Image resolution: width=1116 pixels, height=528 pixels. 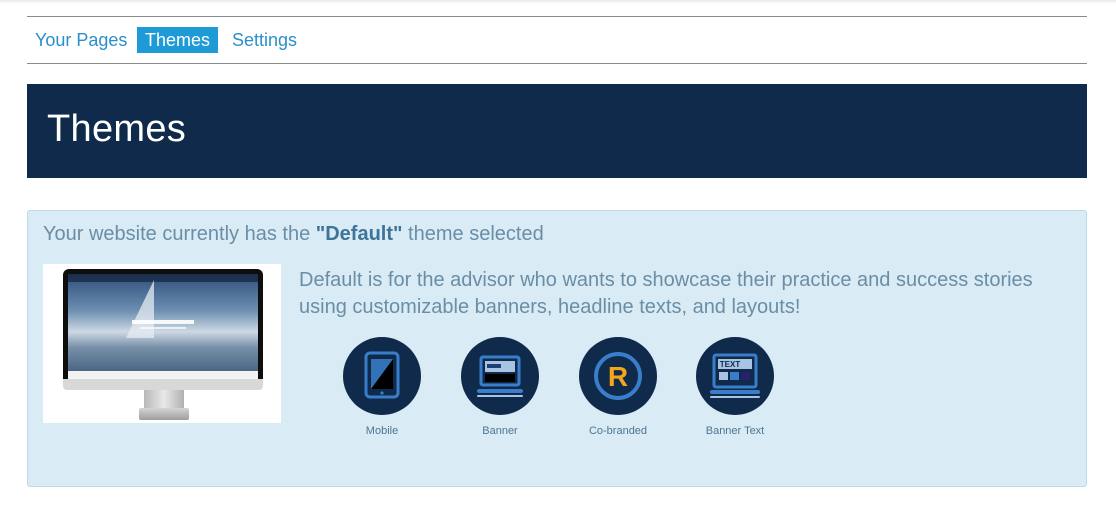 I want to click on sailboat-sail, so click(x=140, y=309).